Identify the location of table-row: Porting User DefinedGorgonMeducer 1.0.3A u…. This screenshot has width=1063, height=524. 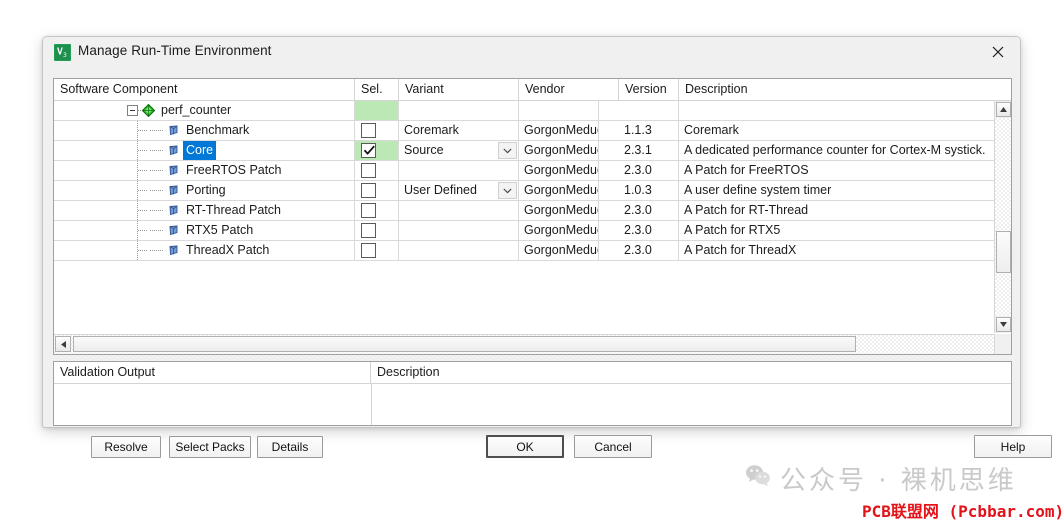
(532, 191).